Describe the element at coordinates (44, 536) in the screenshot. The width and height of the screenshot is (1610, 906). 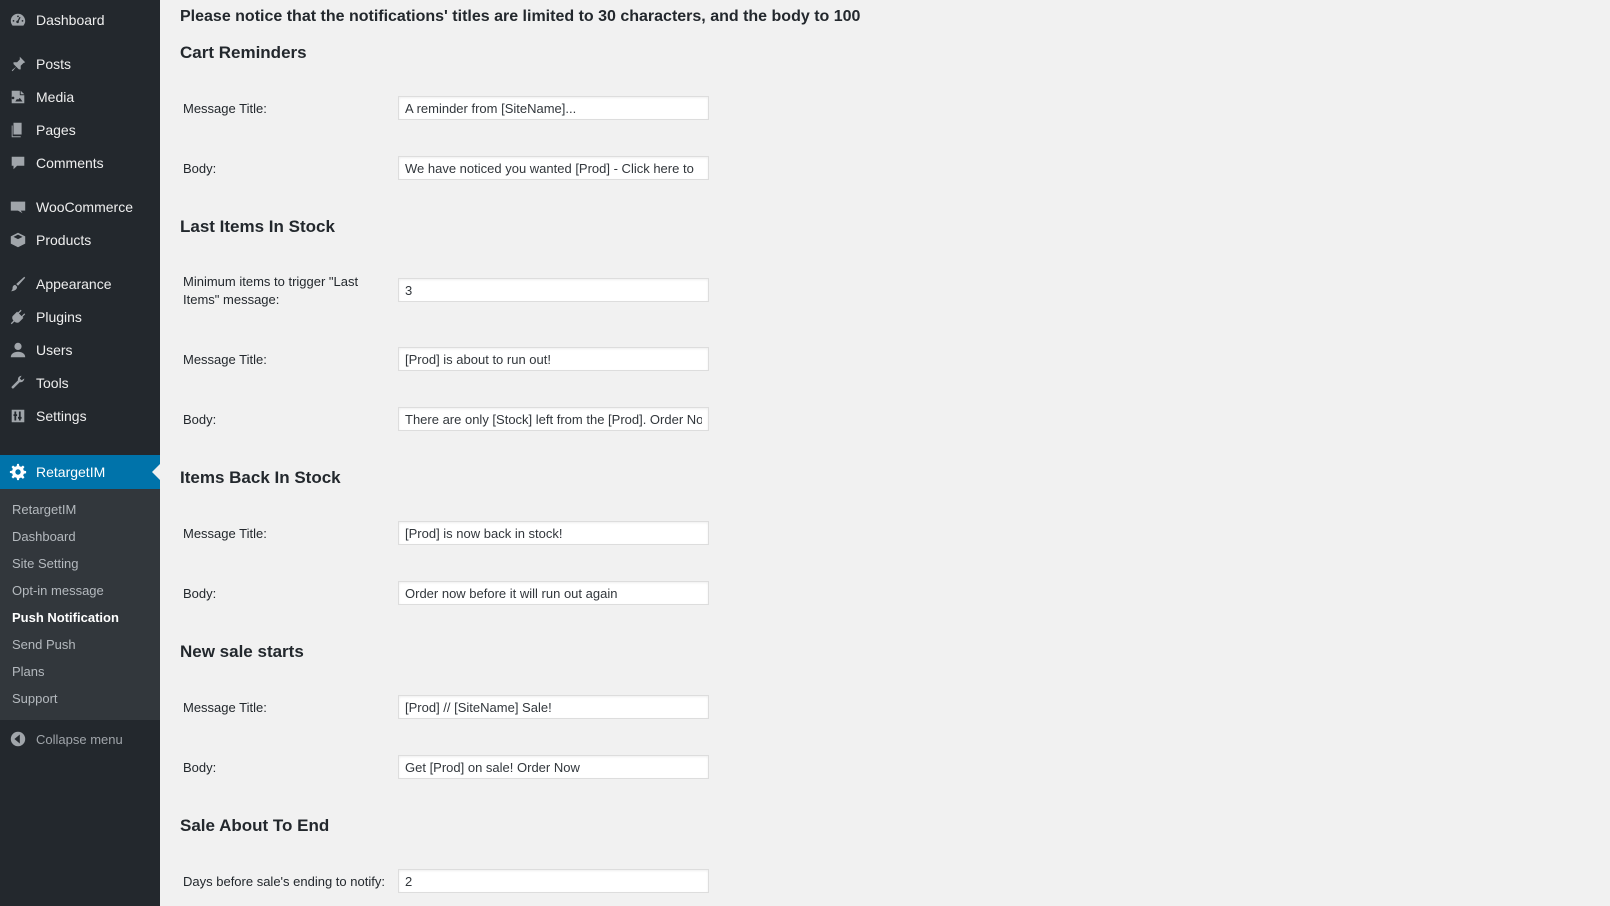
I see `submenu-item-dashboard: Dashboard` at that location.